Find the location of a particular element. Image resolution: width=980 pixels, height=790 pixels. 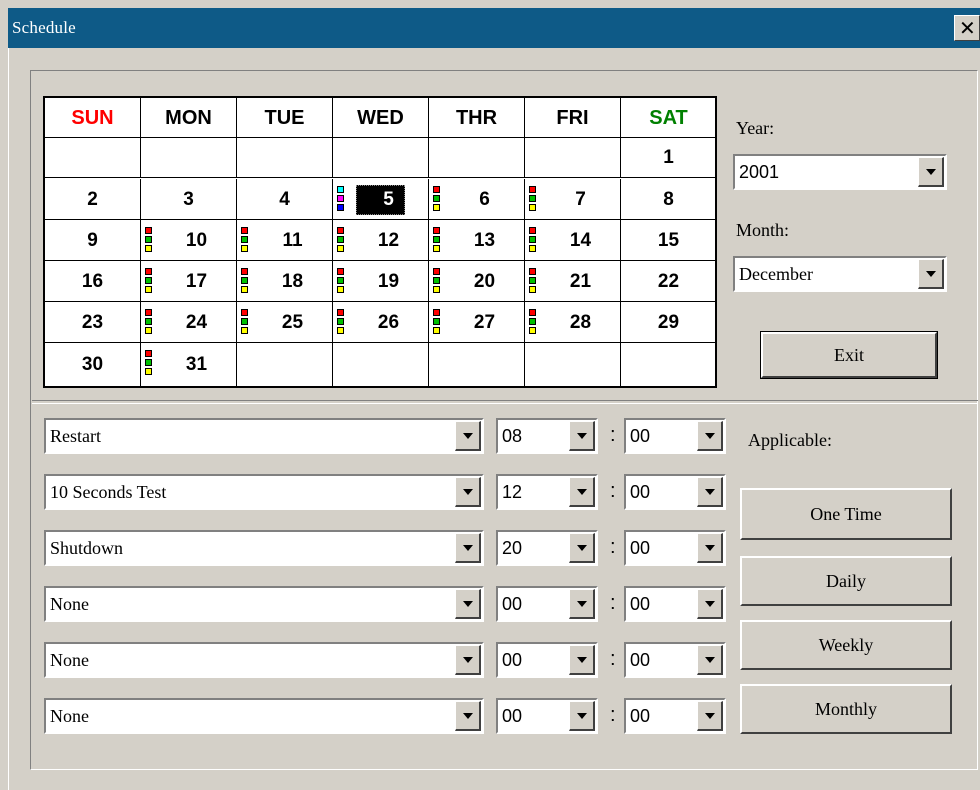

calendar-day: 31 is located at coordinates (189, 365).